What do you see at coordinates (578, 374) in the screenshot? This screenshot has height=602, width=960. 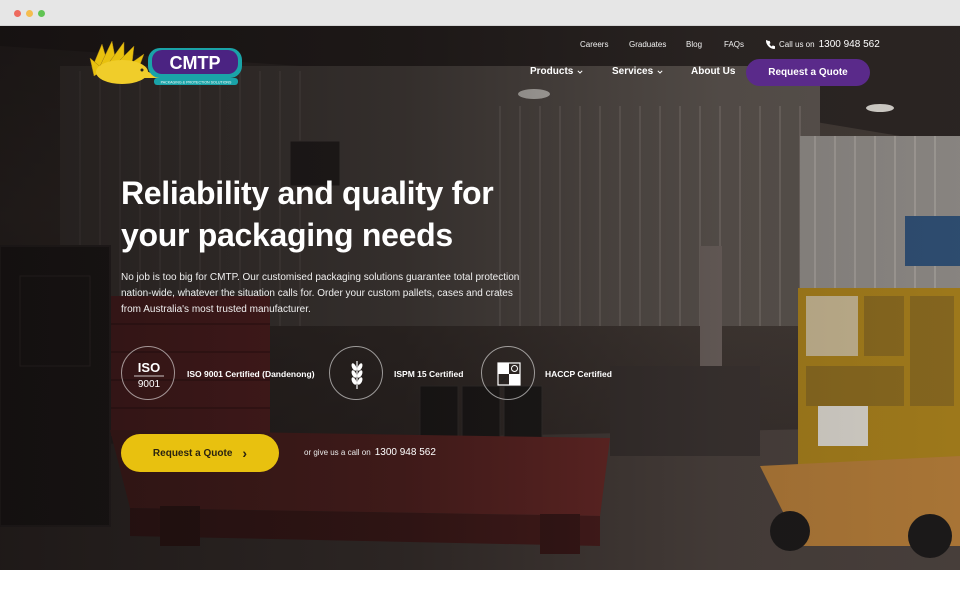 I see `haccp-certification-label: HACCP Certified` at bounding box center [578, 374].